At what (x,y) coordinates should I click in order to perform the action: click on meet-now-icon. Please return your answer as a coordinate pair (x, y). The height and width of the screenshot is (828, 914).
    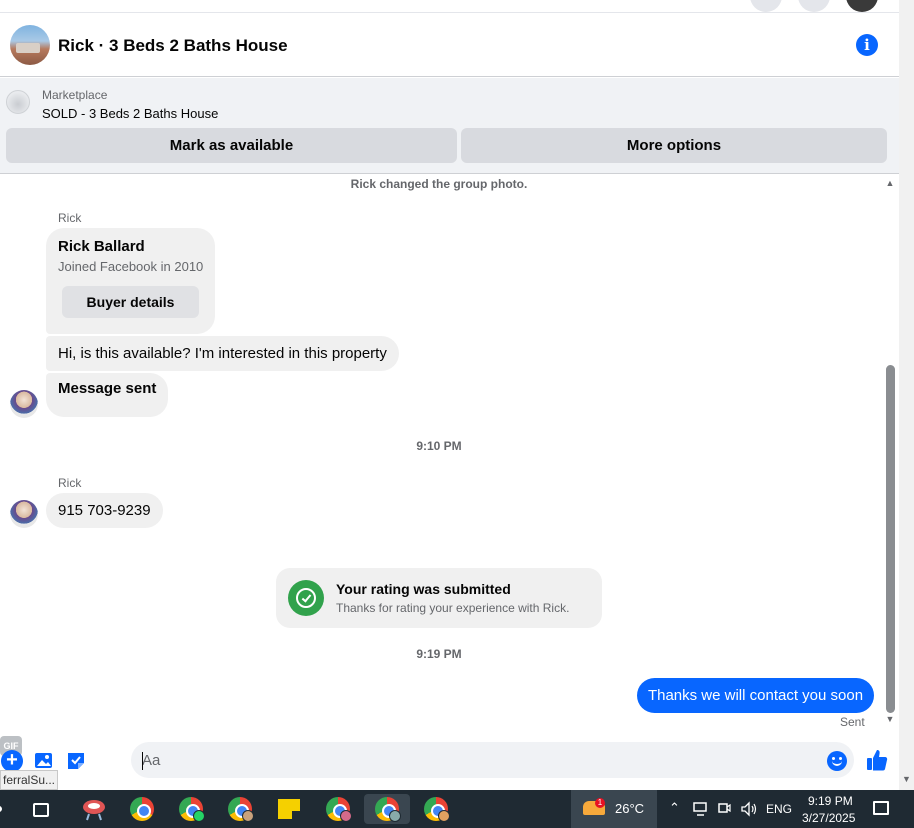
    Looking at the image, I should click on (724, 809).